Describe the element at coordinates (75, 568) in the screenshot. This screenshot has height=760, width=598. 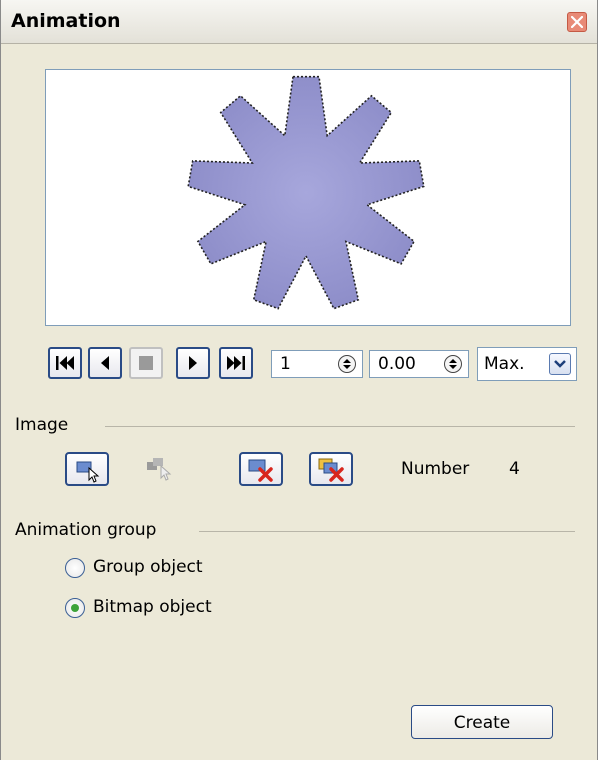
I see `group-object-radio` at that location.